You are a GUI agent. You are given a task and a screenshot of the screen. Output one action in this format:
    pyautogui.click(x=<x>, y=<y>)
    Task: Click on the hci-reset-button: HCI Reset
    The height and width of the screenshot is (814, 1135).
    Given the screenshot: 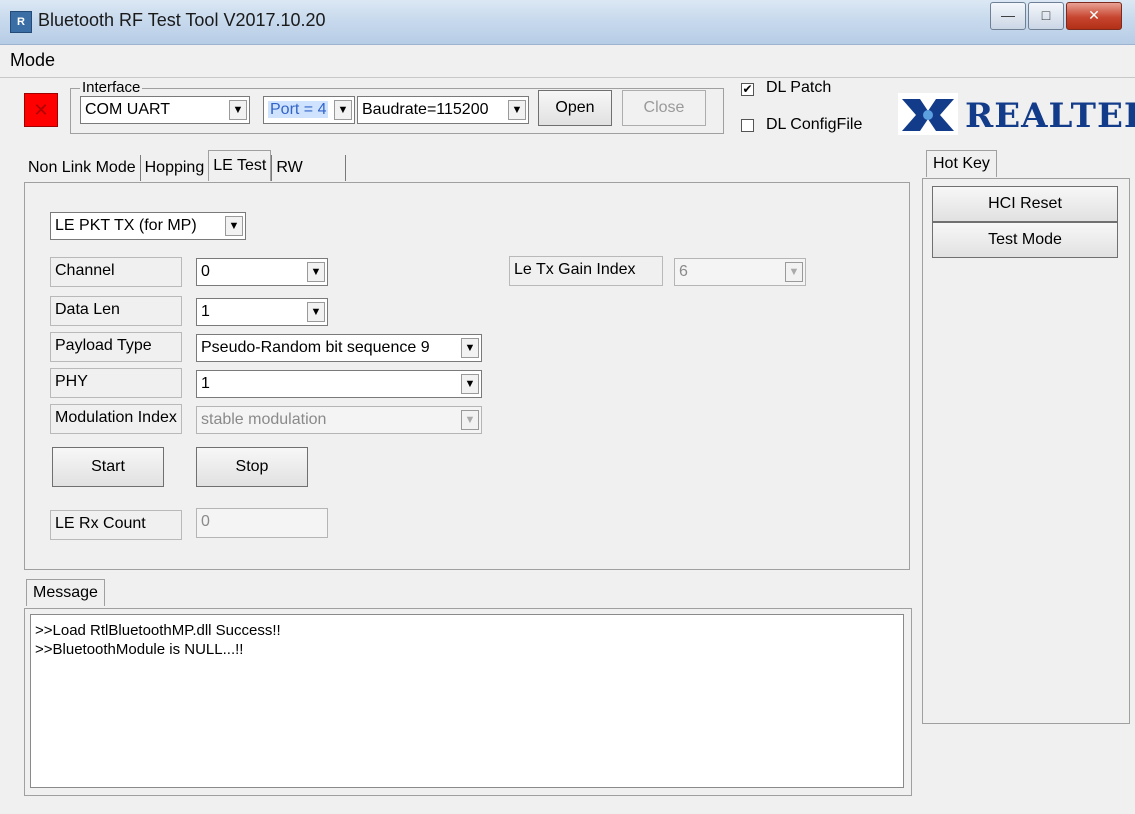 What is the action you would take?
    pyautogui.click(x=1025, y=204)
    